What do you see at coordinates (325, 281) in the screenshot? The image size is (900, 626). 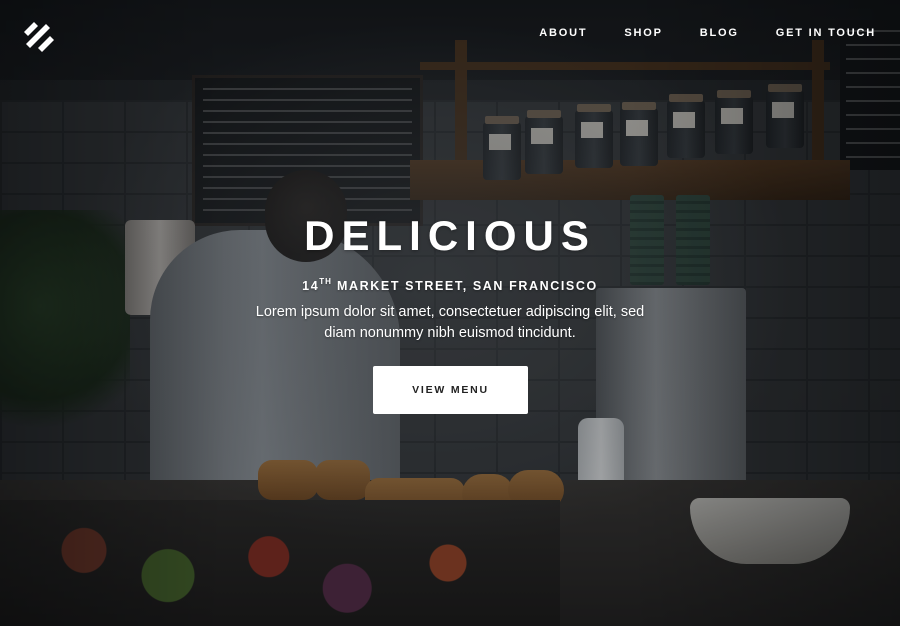 I see `address-ordinal-suffix: TH` at bounding box center [325, 281].